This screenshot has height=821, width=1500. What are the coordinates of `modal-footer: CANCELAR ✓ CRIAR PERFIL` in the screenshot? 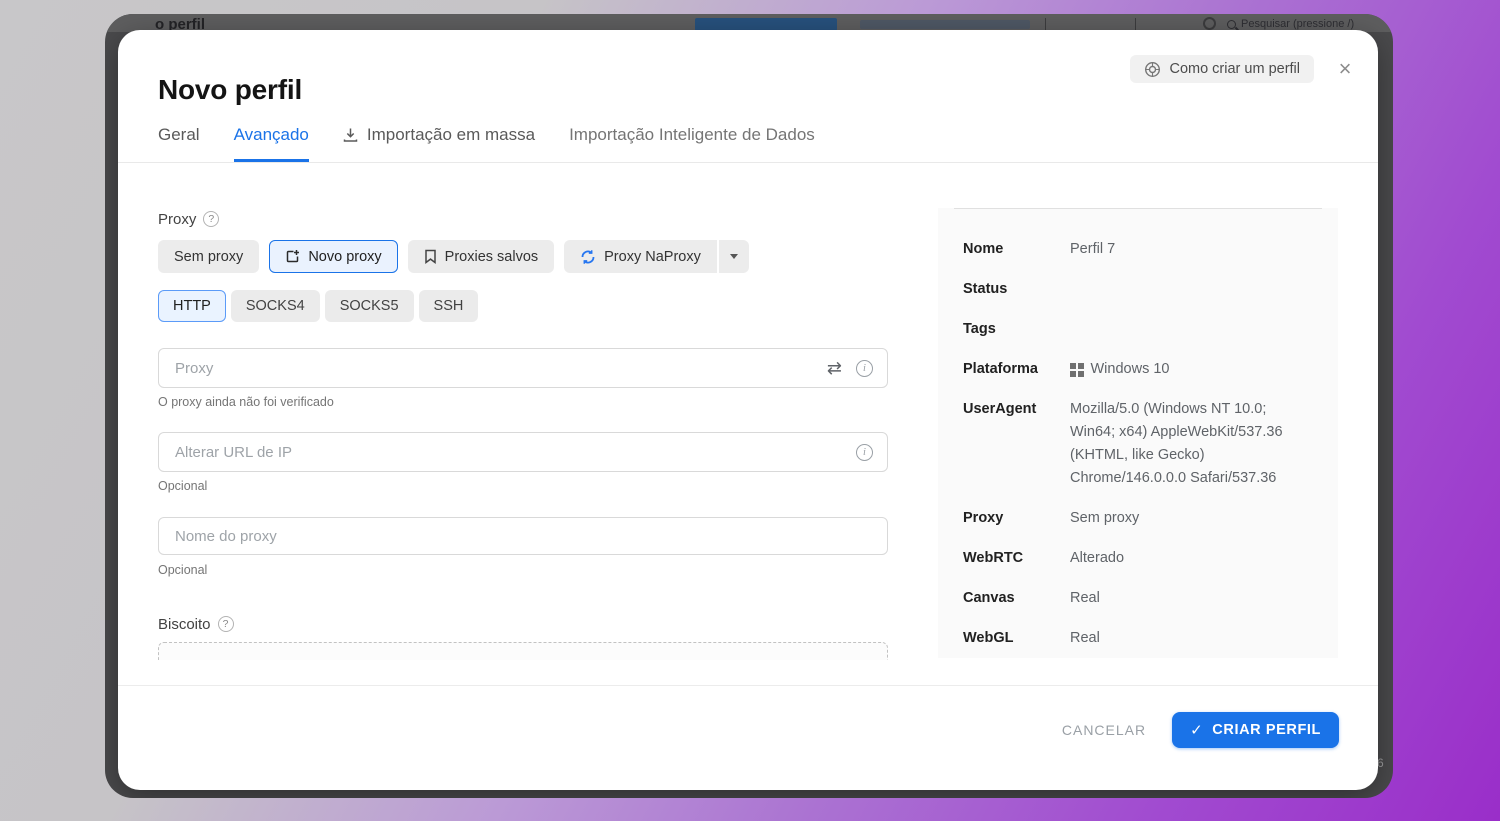 It's located at (748, 737).